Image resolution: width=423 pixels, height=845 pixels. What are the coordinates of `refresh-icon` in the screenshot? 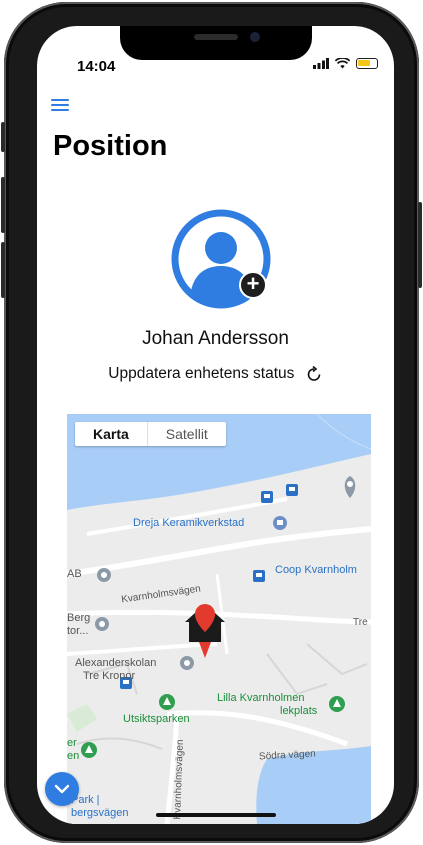 It's located at (314, 374).